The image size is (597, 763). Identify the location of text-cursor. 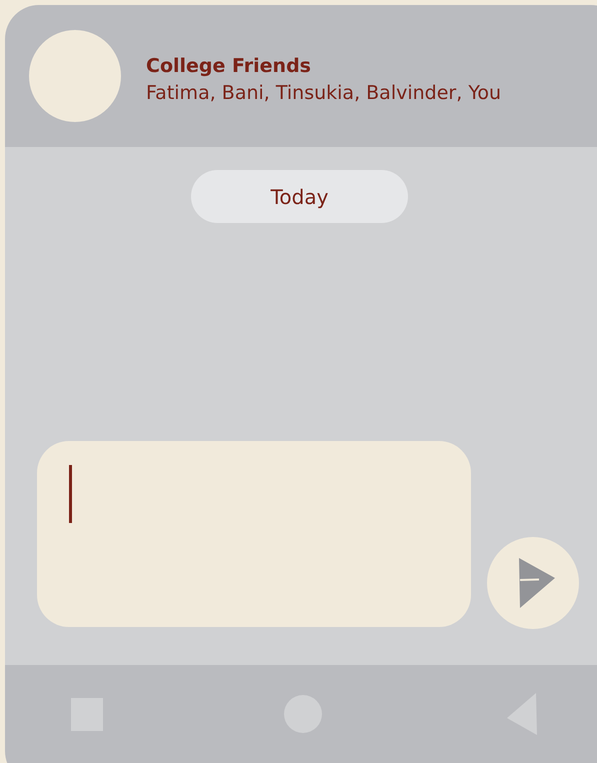
(70, 494).